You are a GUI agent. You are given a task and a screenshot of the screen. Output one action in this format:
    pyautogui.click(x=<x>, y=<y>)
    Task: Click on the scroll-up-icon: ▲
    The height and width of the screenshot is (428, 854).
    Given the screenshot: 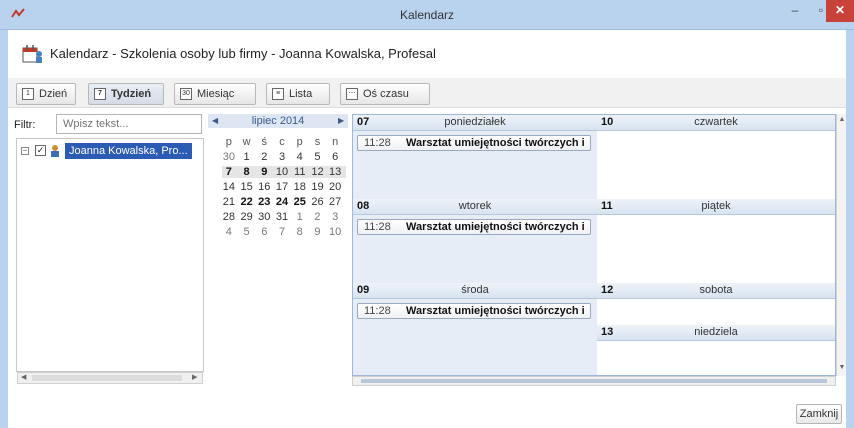 What is the action you would take?
    pyautogui.click(x=842, y=119)
    